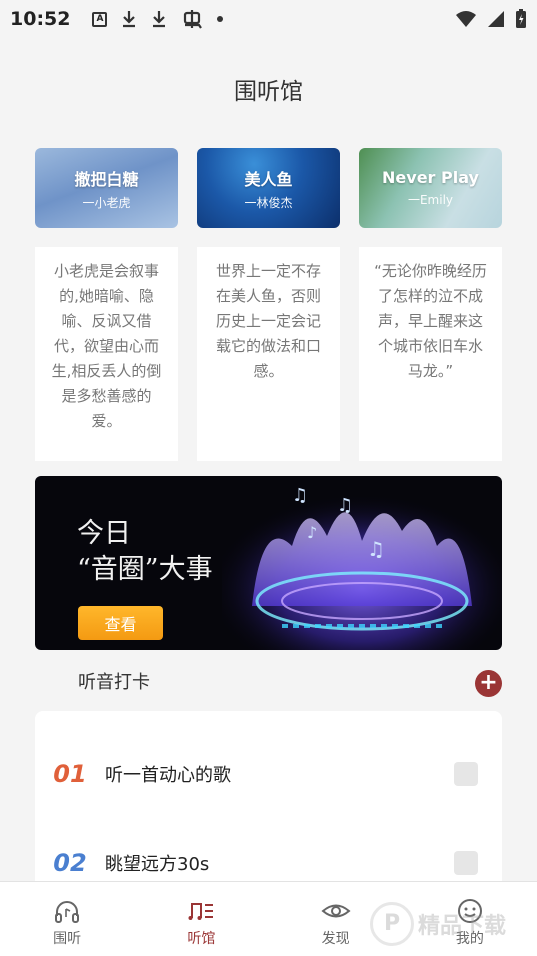 Image resolution: width=537 pixels, height=956 pixels. I want to click on status-notifications: A, so click(158, 19).